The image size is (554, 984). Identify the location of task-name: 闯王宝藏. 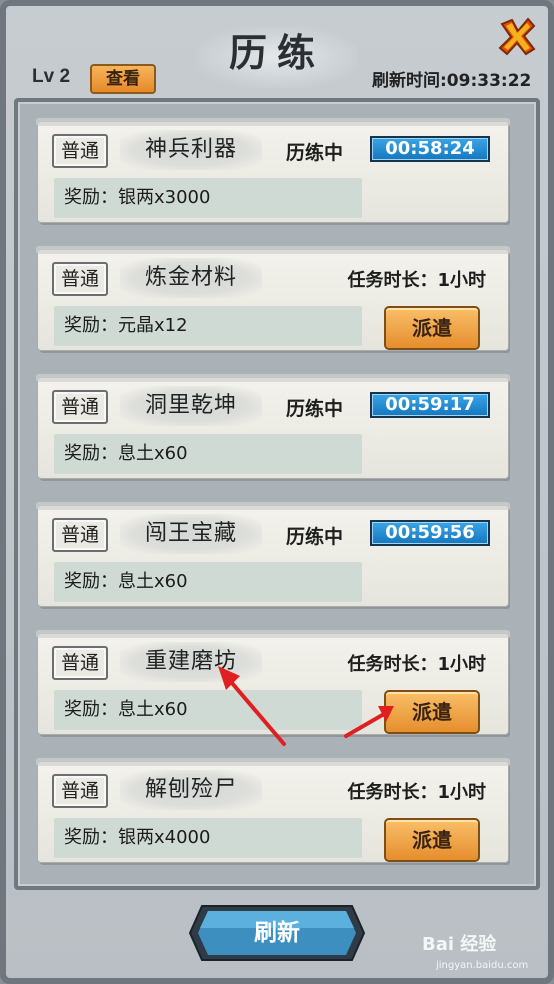
(191, 534).